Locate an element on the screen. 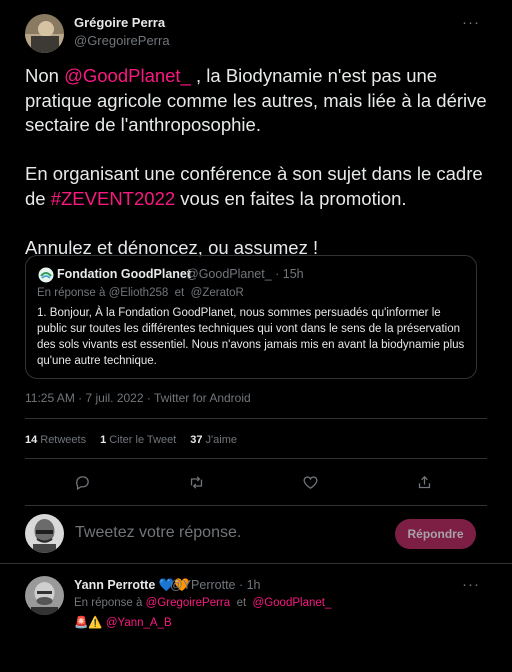 This screenshot has width=512, height=672. quoted-author-handle: @GoodPlanet_ · 15h is located at coordinates (245, 274).